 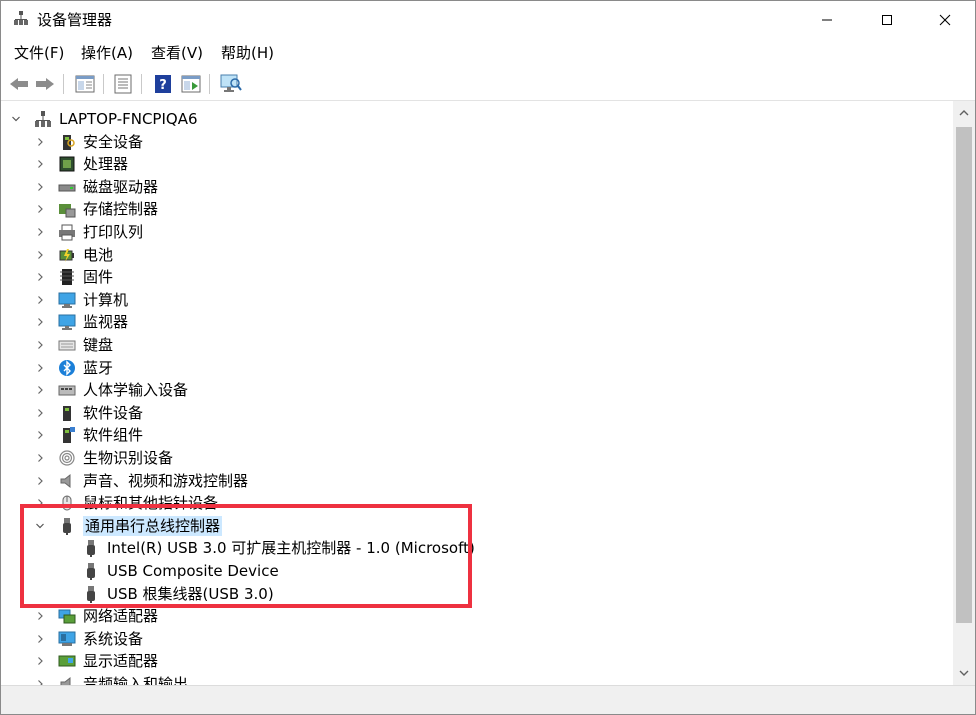 What do you see at coordinates (45, 84) in the screenshot?
I see `forward-arrow-icon` at bounding box center [45, 84].